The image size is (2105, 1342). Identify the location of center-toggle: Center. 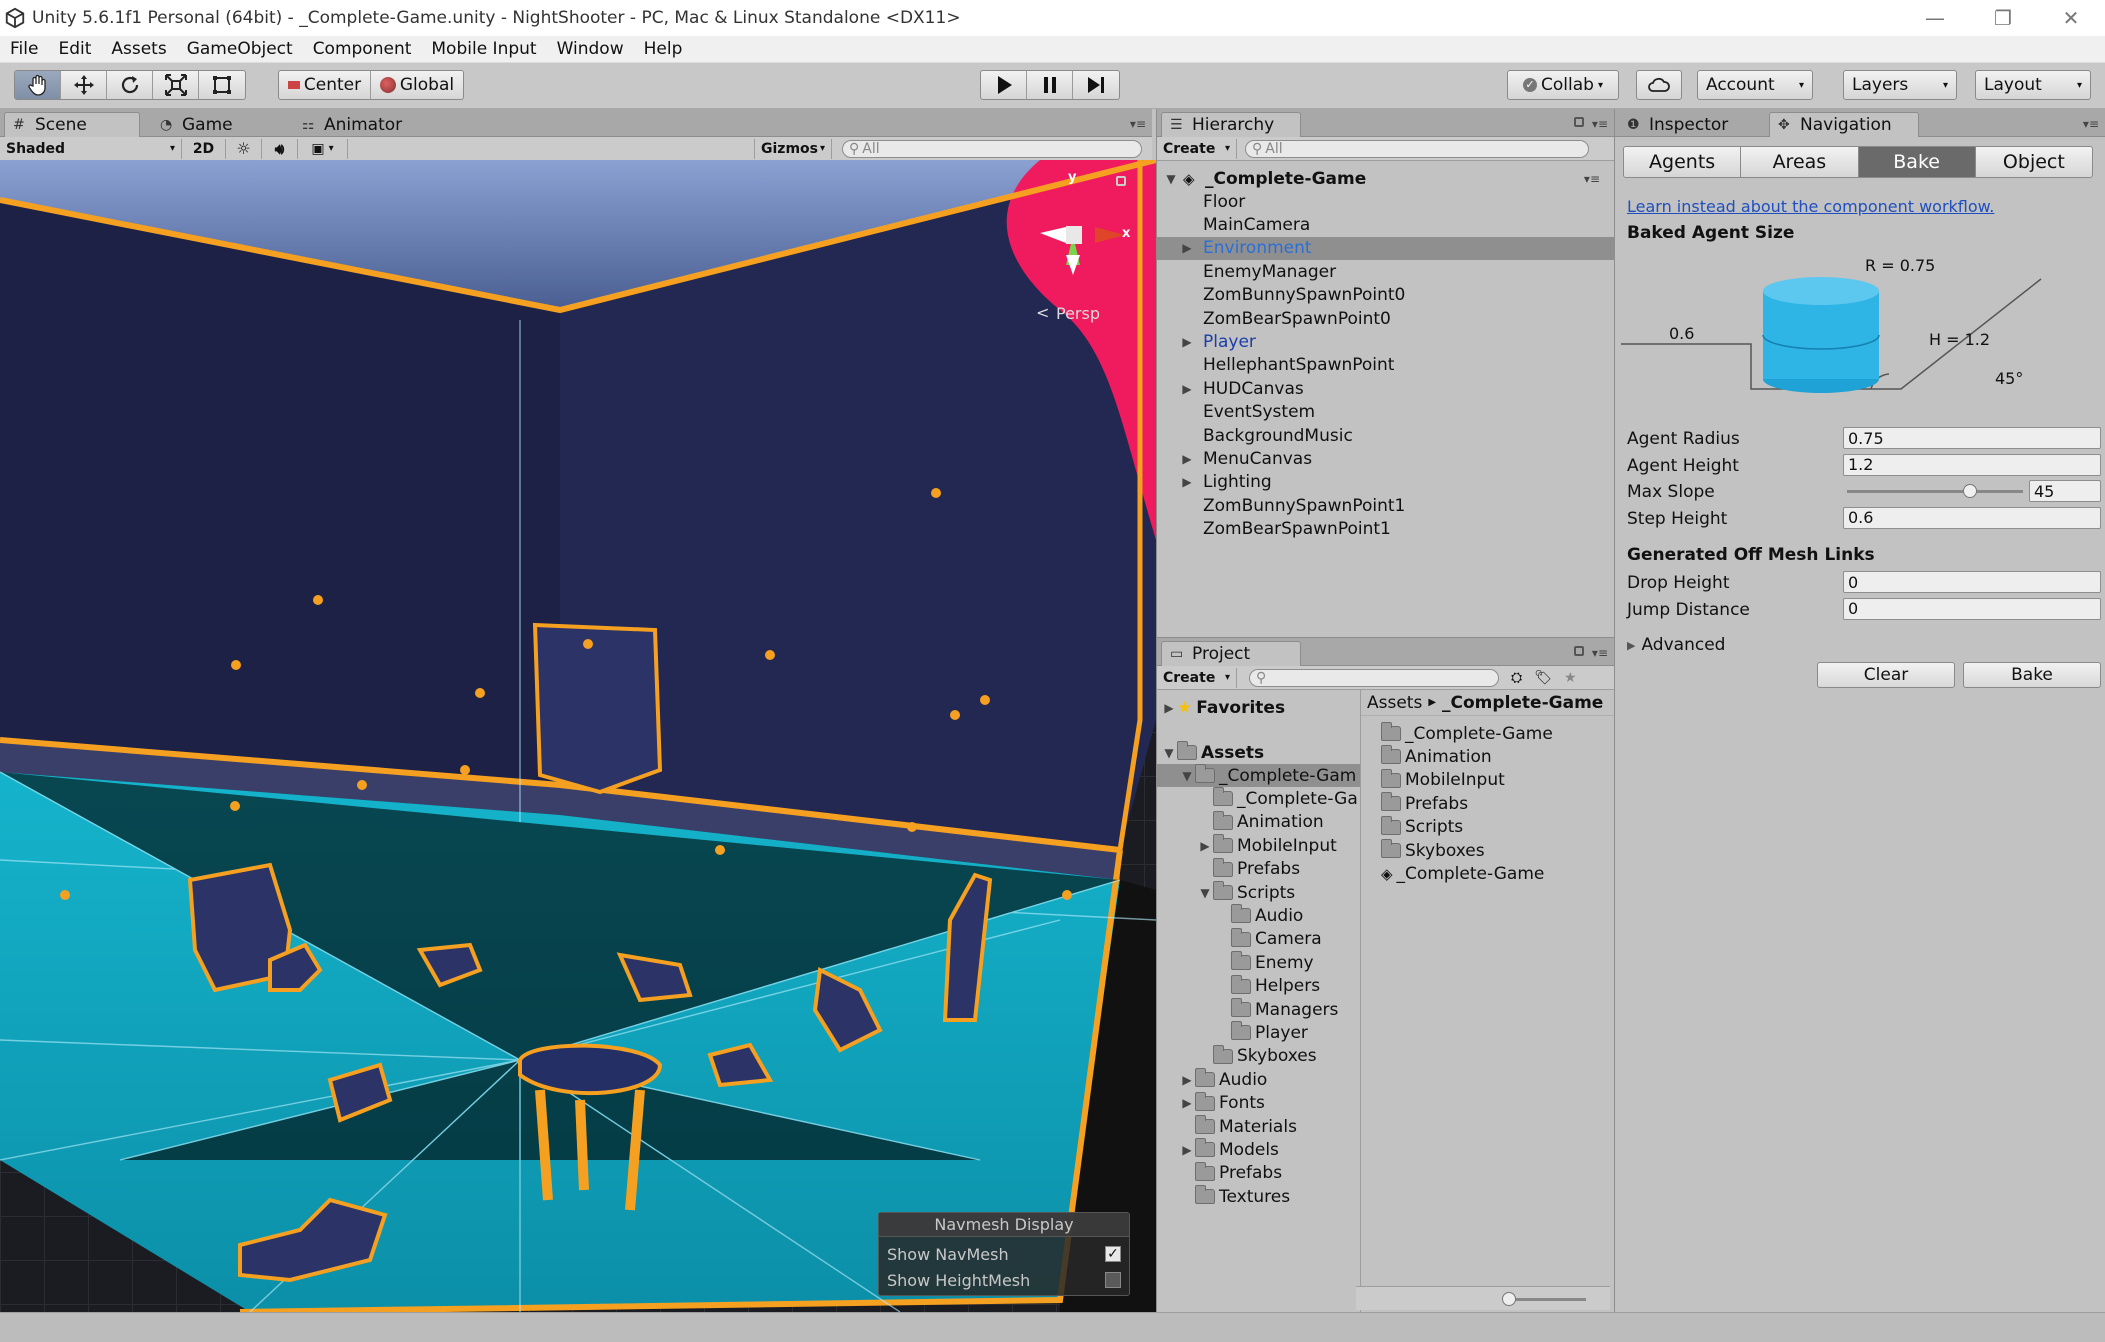
(325, 85).